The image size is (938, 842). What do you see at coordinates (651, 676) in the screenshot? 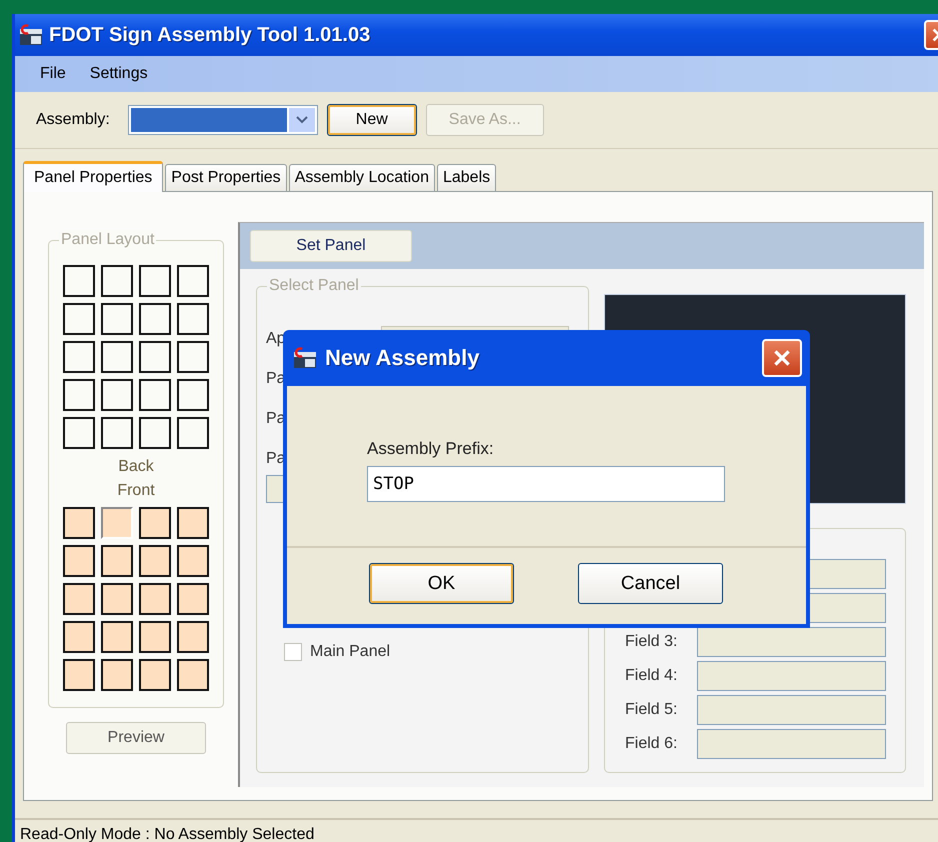
I see `field-label: Field 4:` at bounding box center [651, 676].